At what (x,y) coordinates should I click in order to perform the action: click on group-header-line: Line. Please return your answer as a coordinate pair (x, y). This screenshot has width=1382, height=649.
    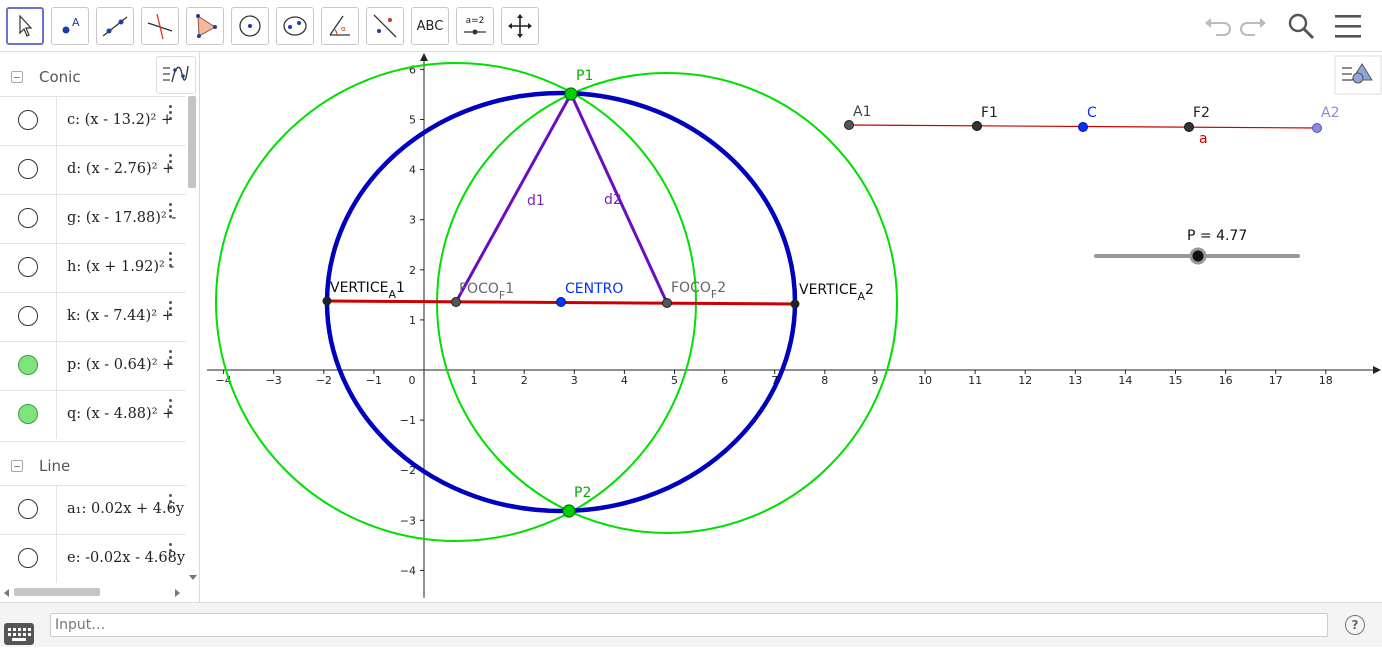
    Looking at the image, I should click on (93, 465).